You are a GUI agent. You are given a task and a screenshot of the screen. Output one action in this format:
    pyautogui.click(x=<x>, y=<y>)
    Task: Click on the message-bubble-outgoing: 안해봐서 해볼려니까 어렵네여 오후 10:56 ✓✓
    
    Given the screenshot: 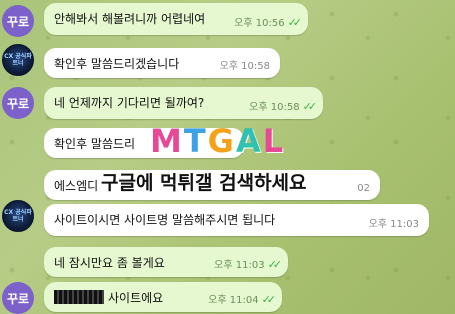 What is the action you would take?
    pyautogui.click(x=176, y=19)
    